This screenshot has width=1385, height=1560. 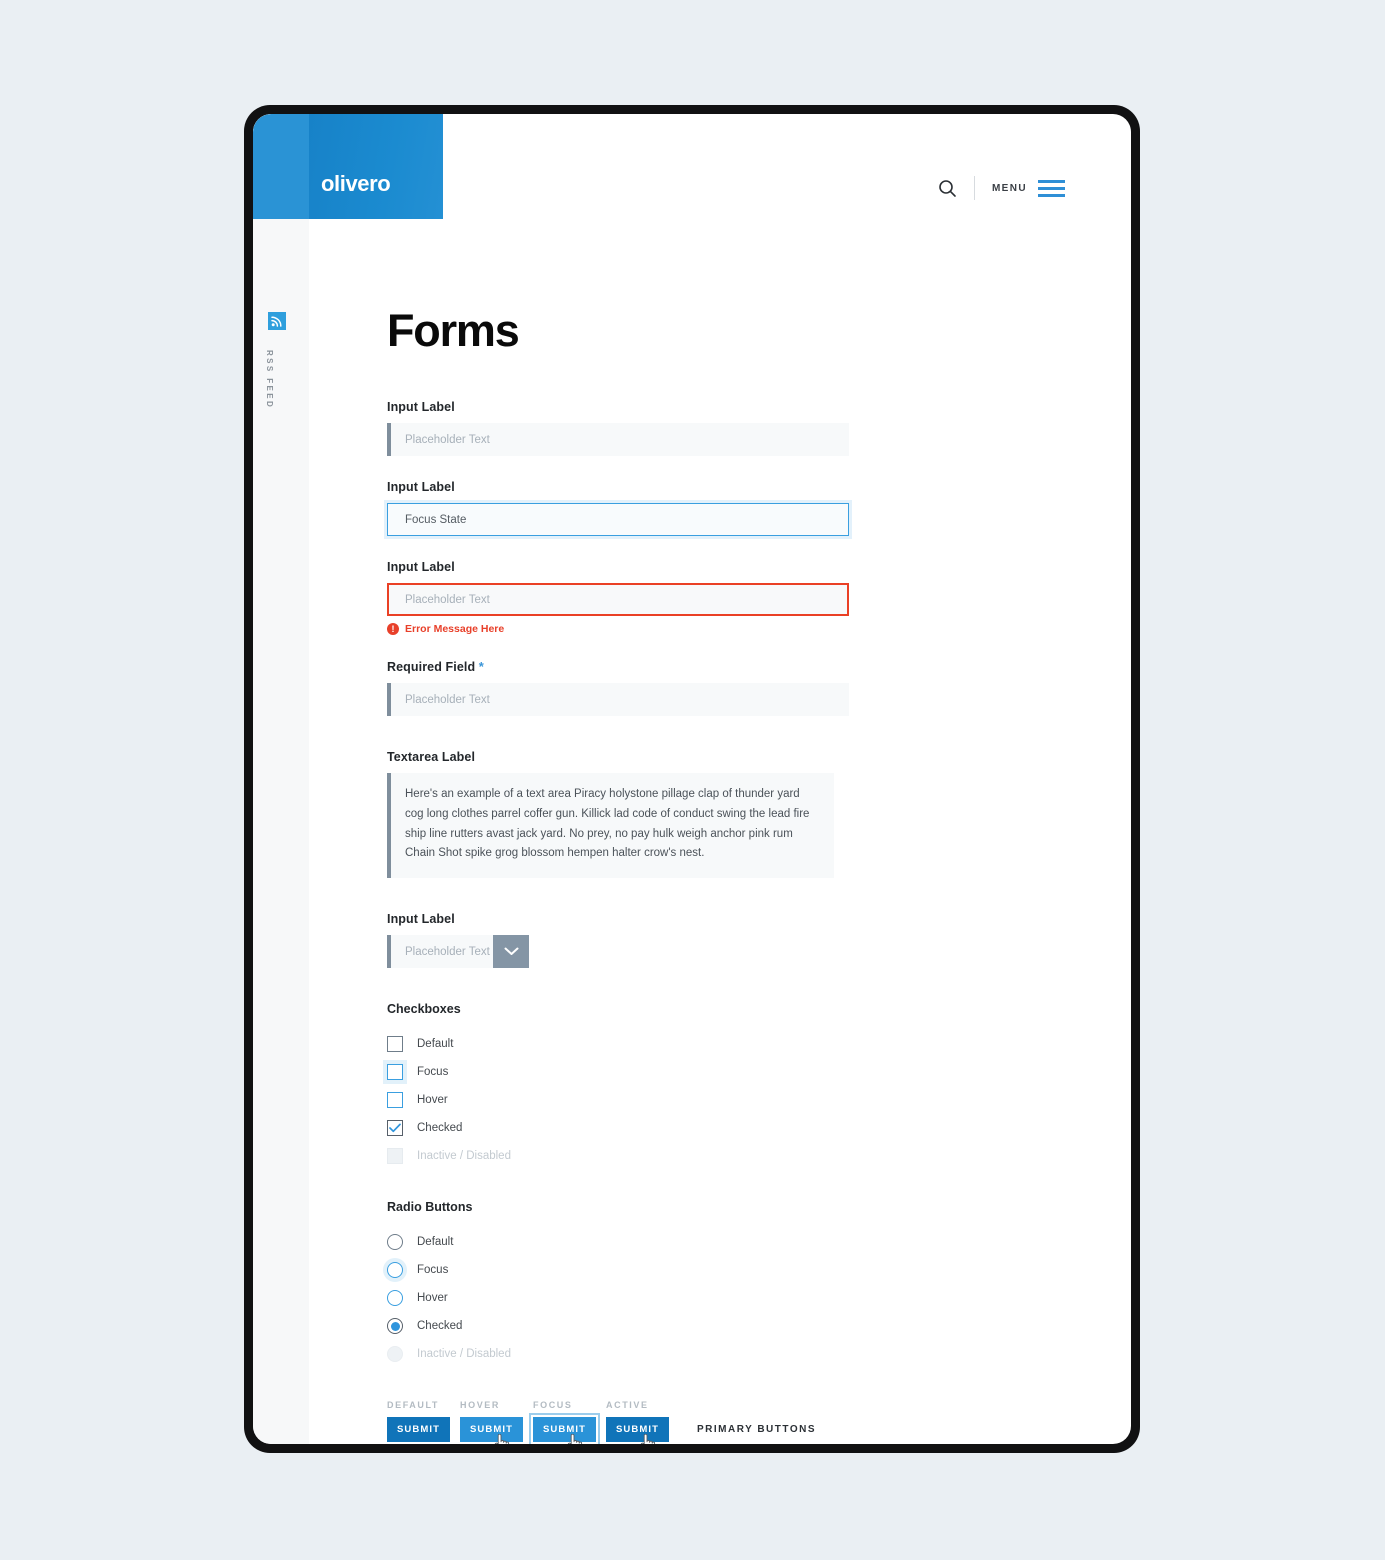 What do you see at coordinates (759, 1270) in the screenshot?
I see `radio-row-focus: Focus` at bounding box center [759, 1270].